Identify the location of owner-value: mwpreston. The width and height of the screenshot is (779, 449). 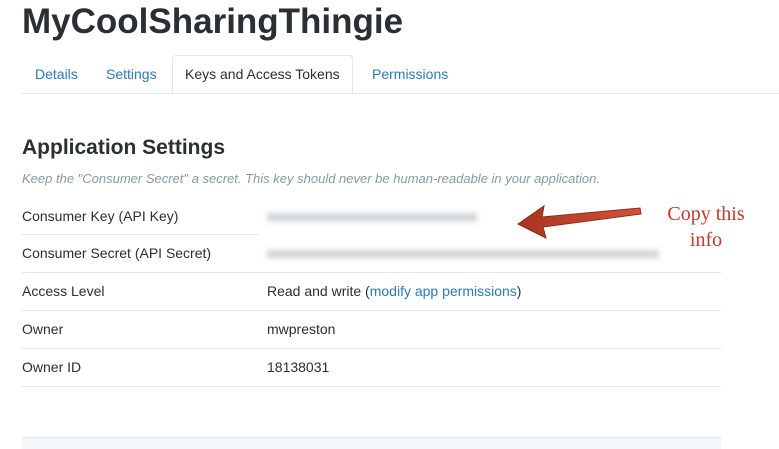
(301, 329).